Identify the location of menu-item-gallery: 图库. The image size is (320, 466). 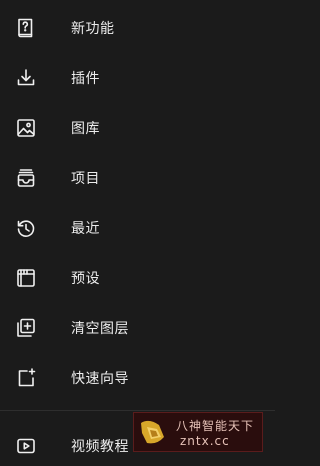
(137, 128).